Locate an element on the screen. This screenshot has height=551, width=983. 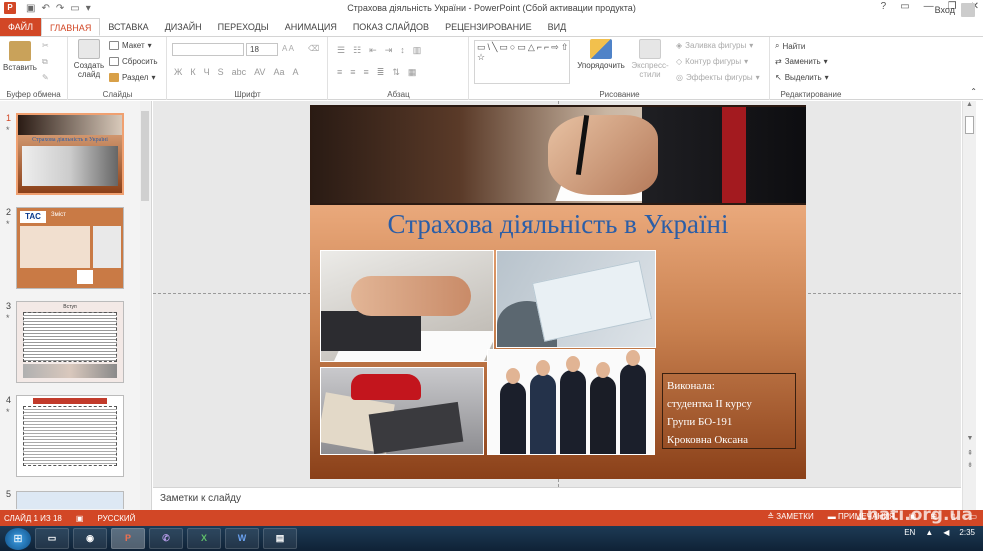
bullets-icon: ☰ is located at coordinates (341, 50).